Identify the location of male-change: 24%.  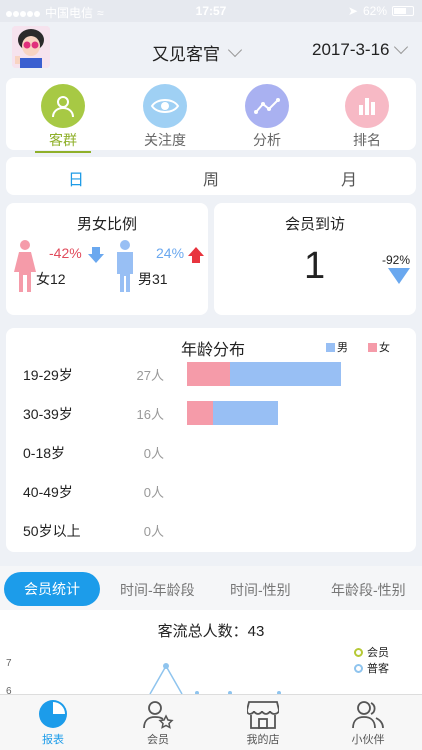
(170, 253).